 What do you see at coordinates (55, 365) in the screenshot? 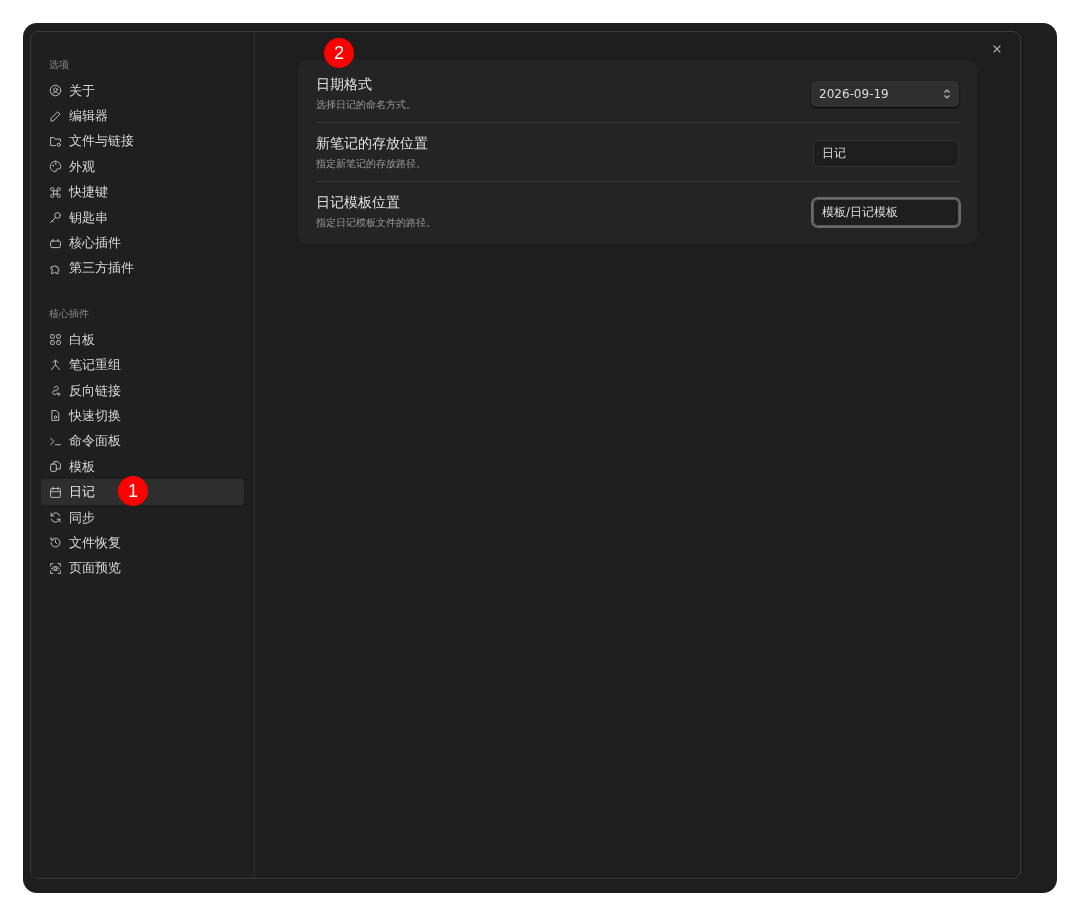
I see `merge-icon` at bounding box center [55, 365].